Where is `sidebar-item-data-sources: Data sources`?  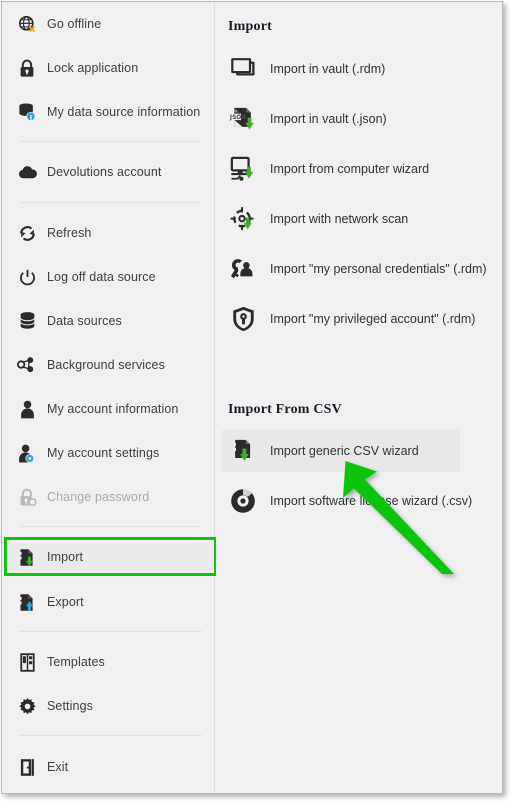 sidebar-item-data-sources: Data sources is located at coordinates (108, 321).